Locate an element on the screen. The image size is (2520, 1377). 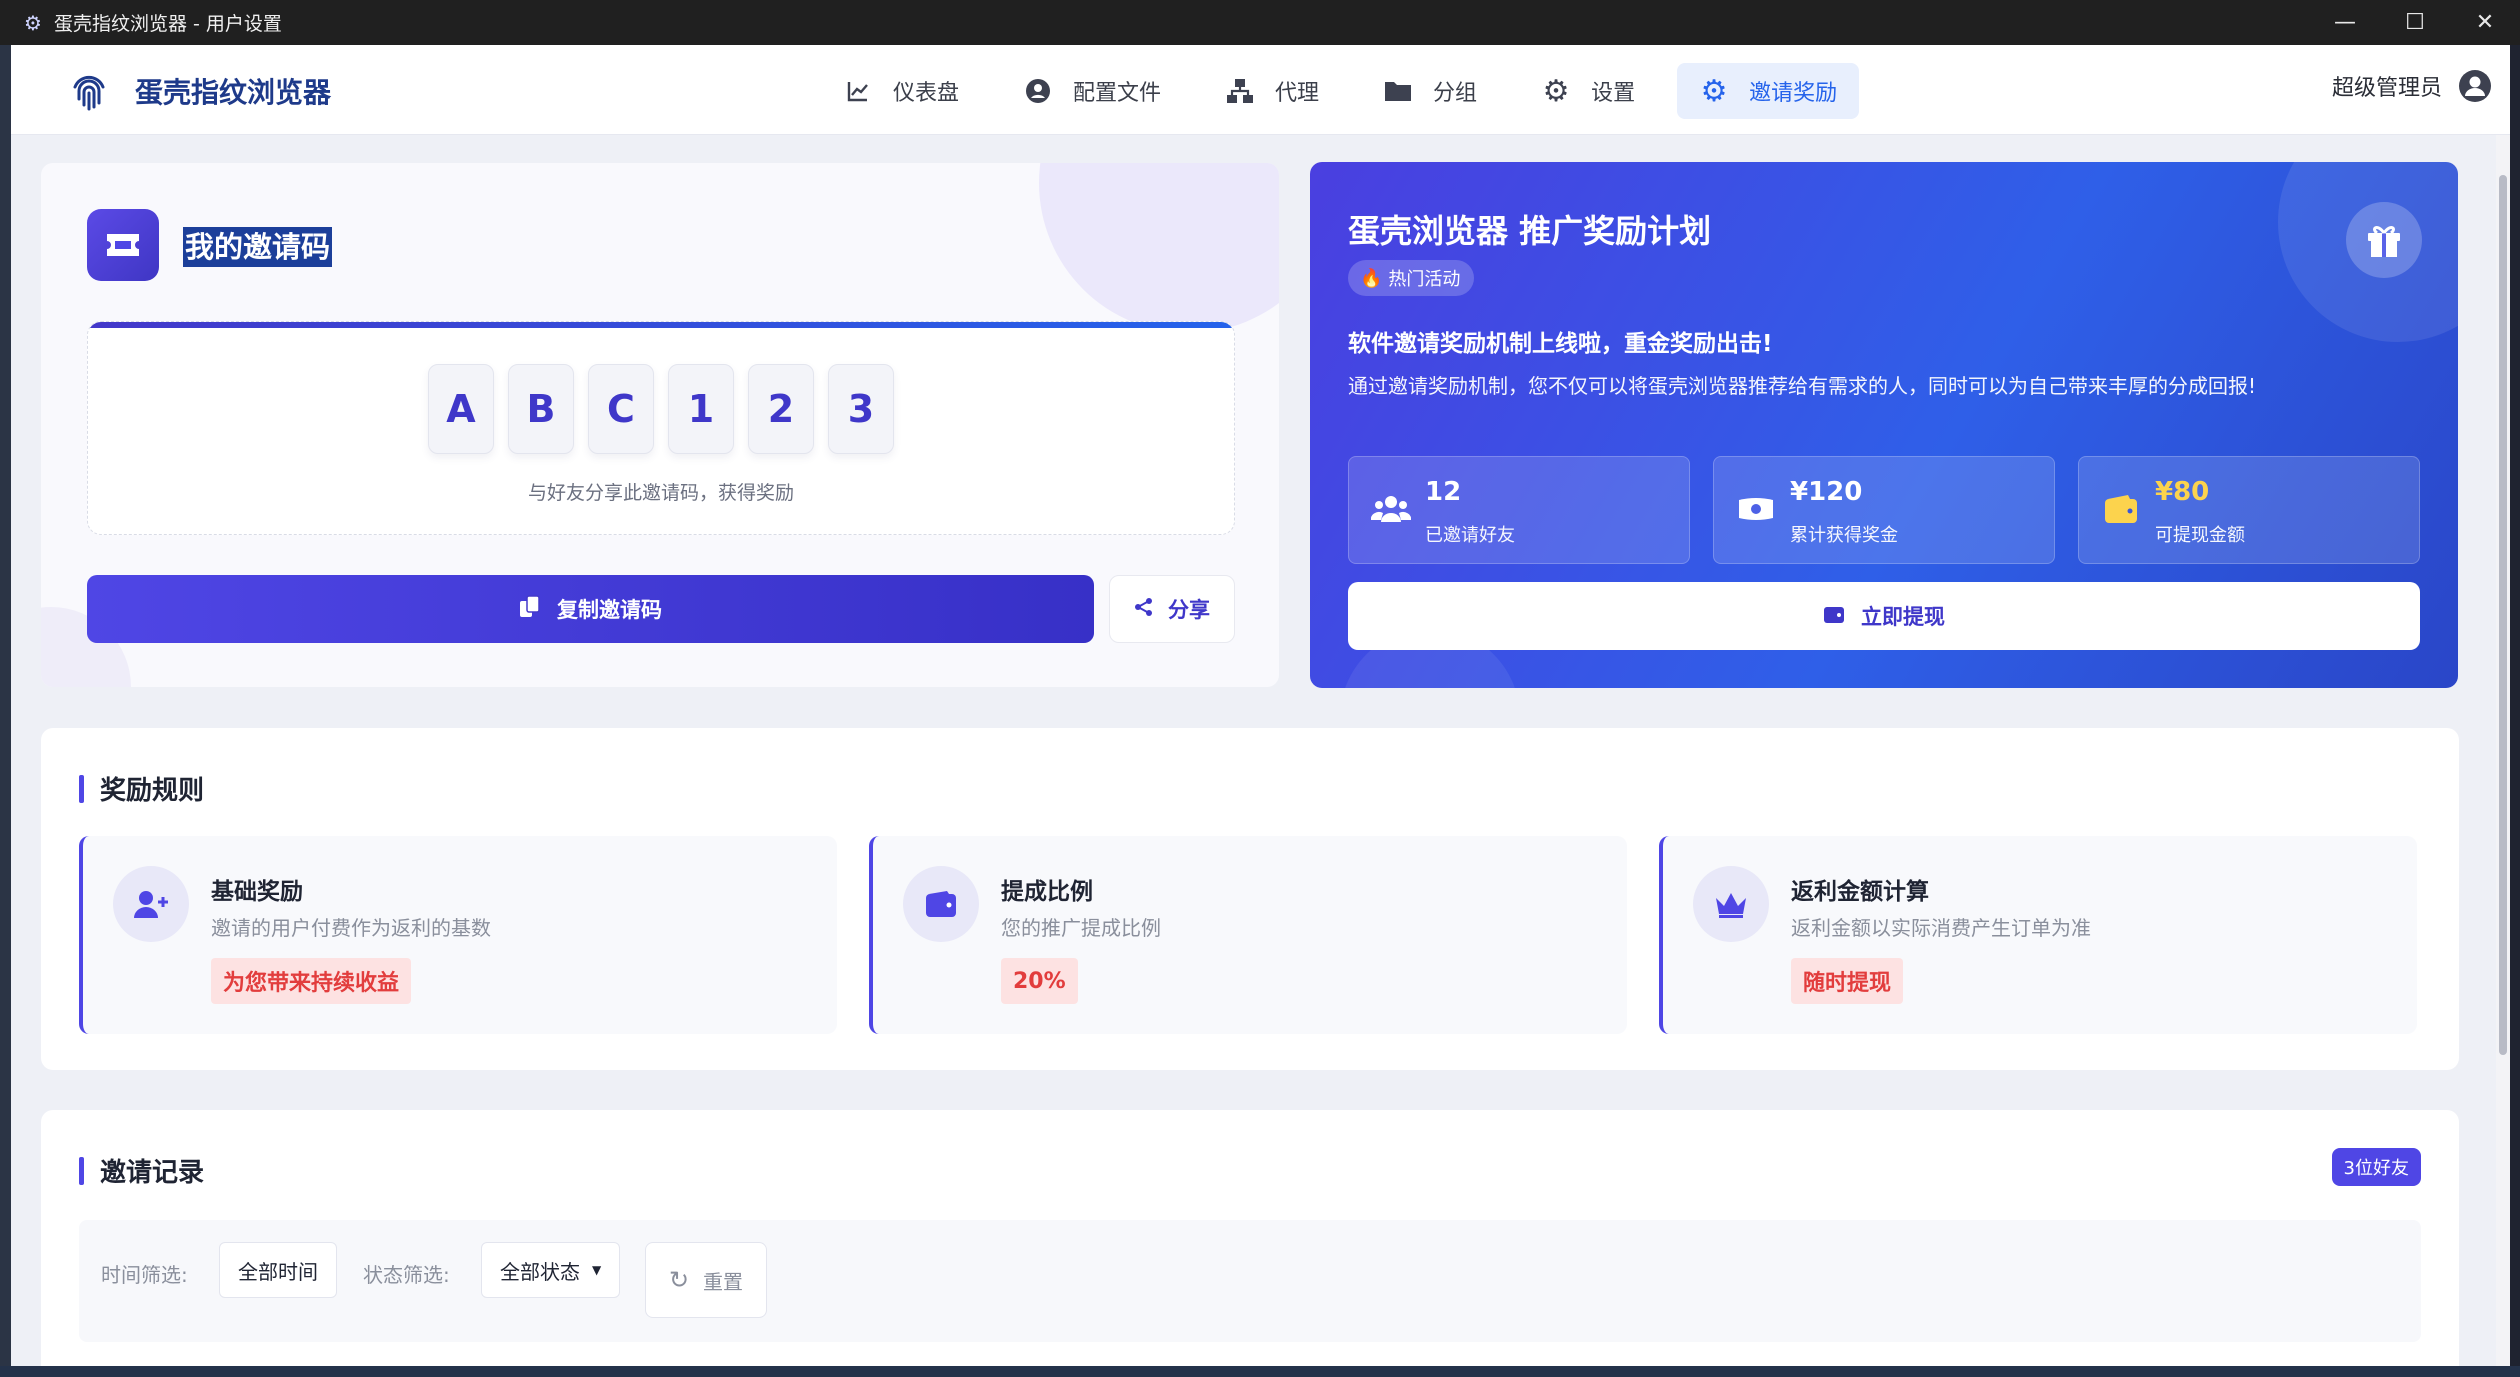
vertical-scrollbar is located at coordinates (2503, 750).